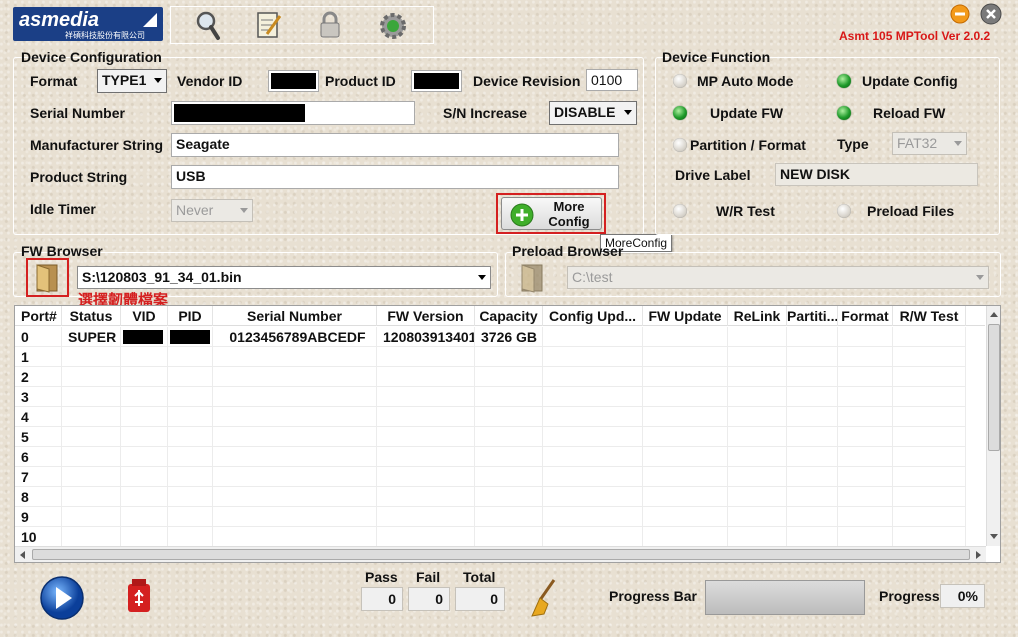  What do you see at coordinates (994, 314) in the screenshot?
I see `scroll-up-icon` at bounding box center [994, 314].